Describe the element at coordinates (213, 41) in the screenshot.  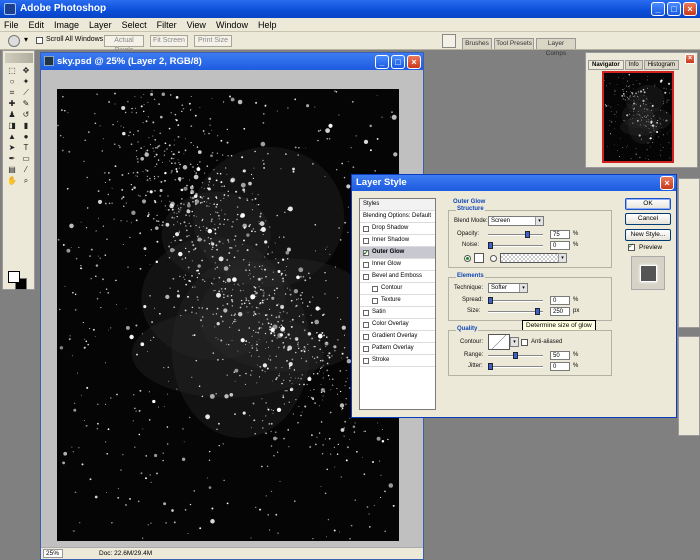
I see `print-size-button: Print Size` at that location.